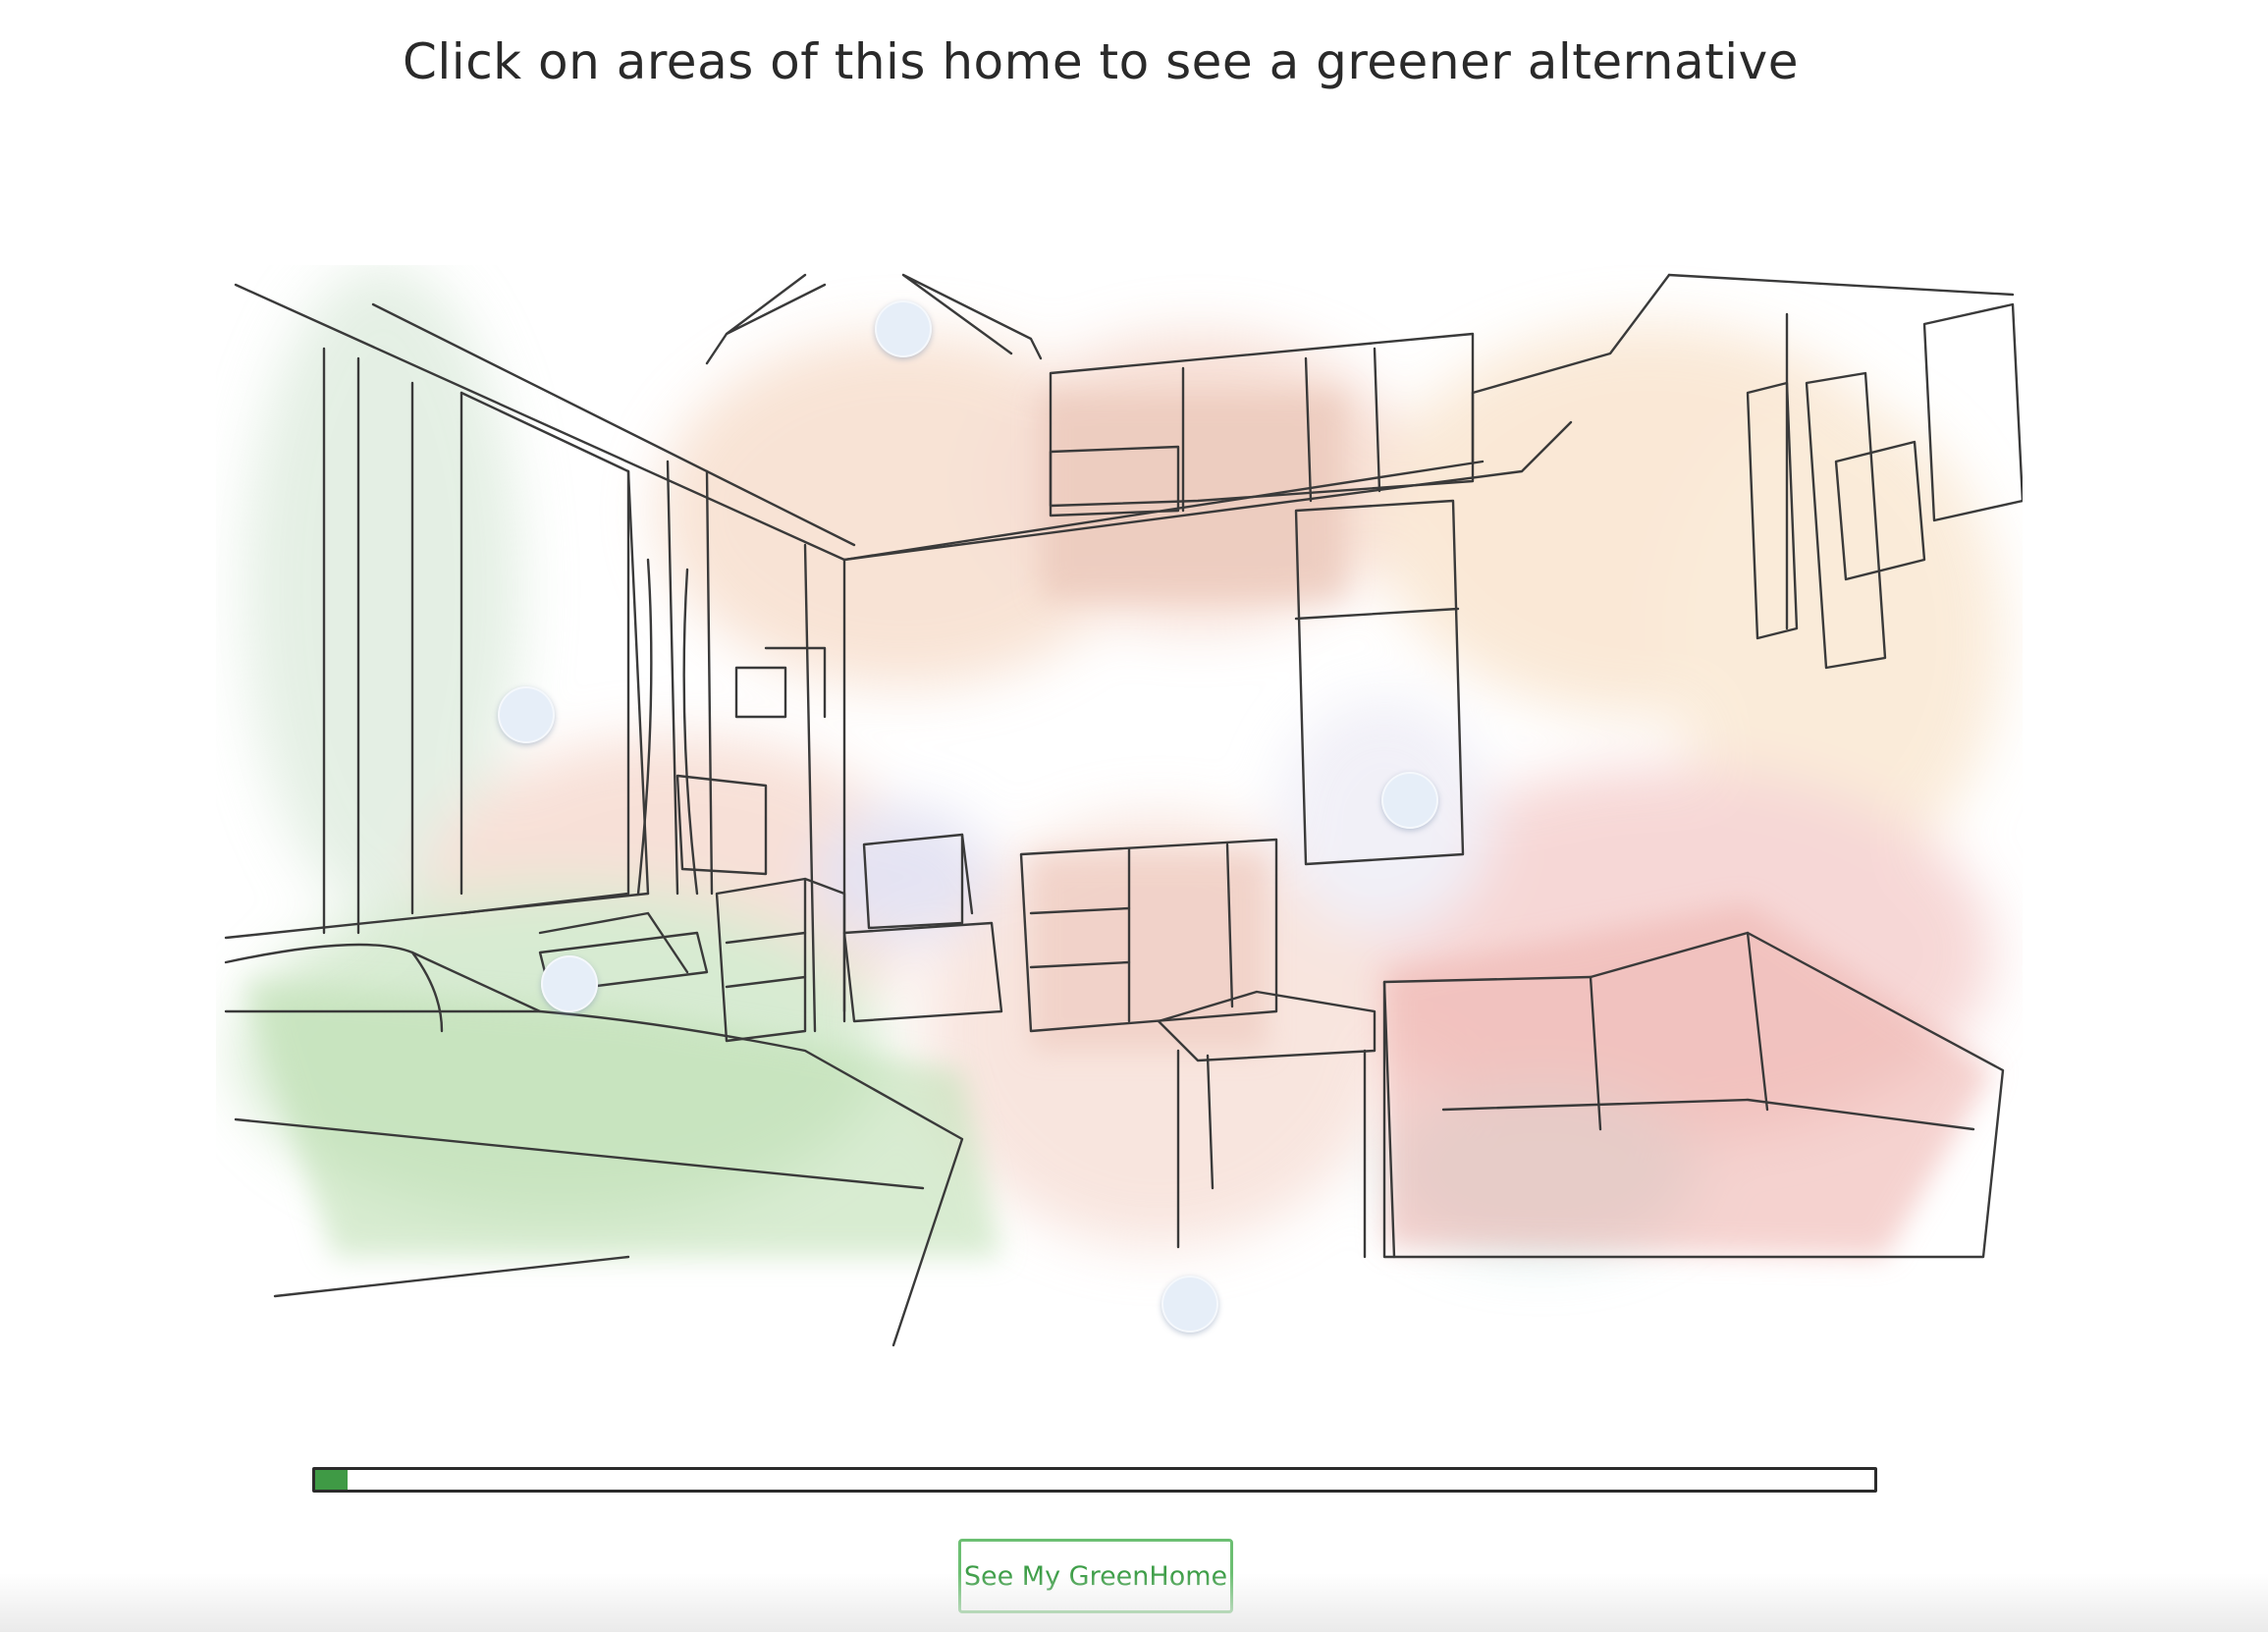  Describe the element at coordinates (332, 1480) in the screenshot. I see `progress-fill` at that location.